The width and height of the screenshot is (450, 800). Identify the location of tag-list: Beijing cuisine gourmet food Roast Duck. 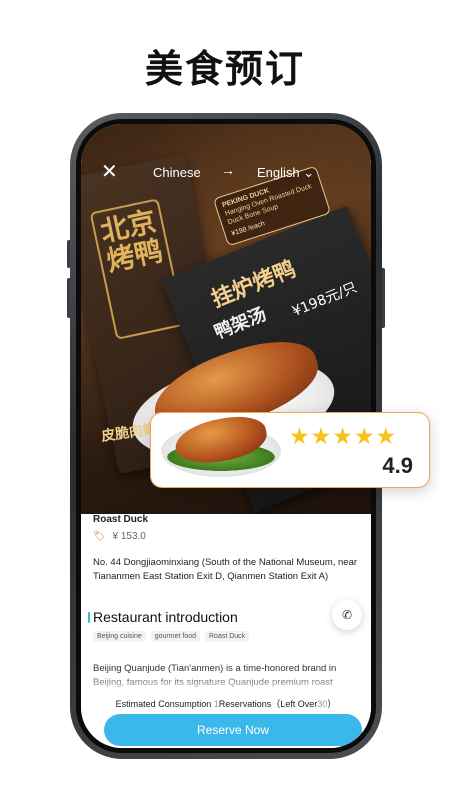
(171, 636).